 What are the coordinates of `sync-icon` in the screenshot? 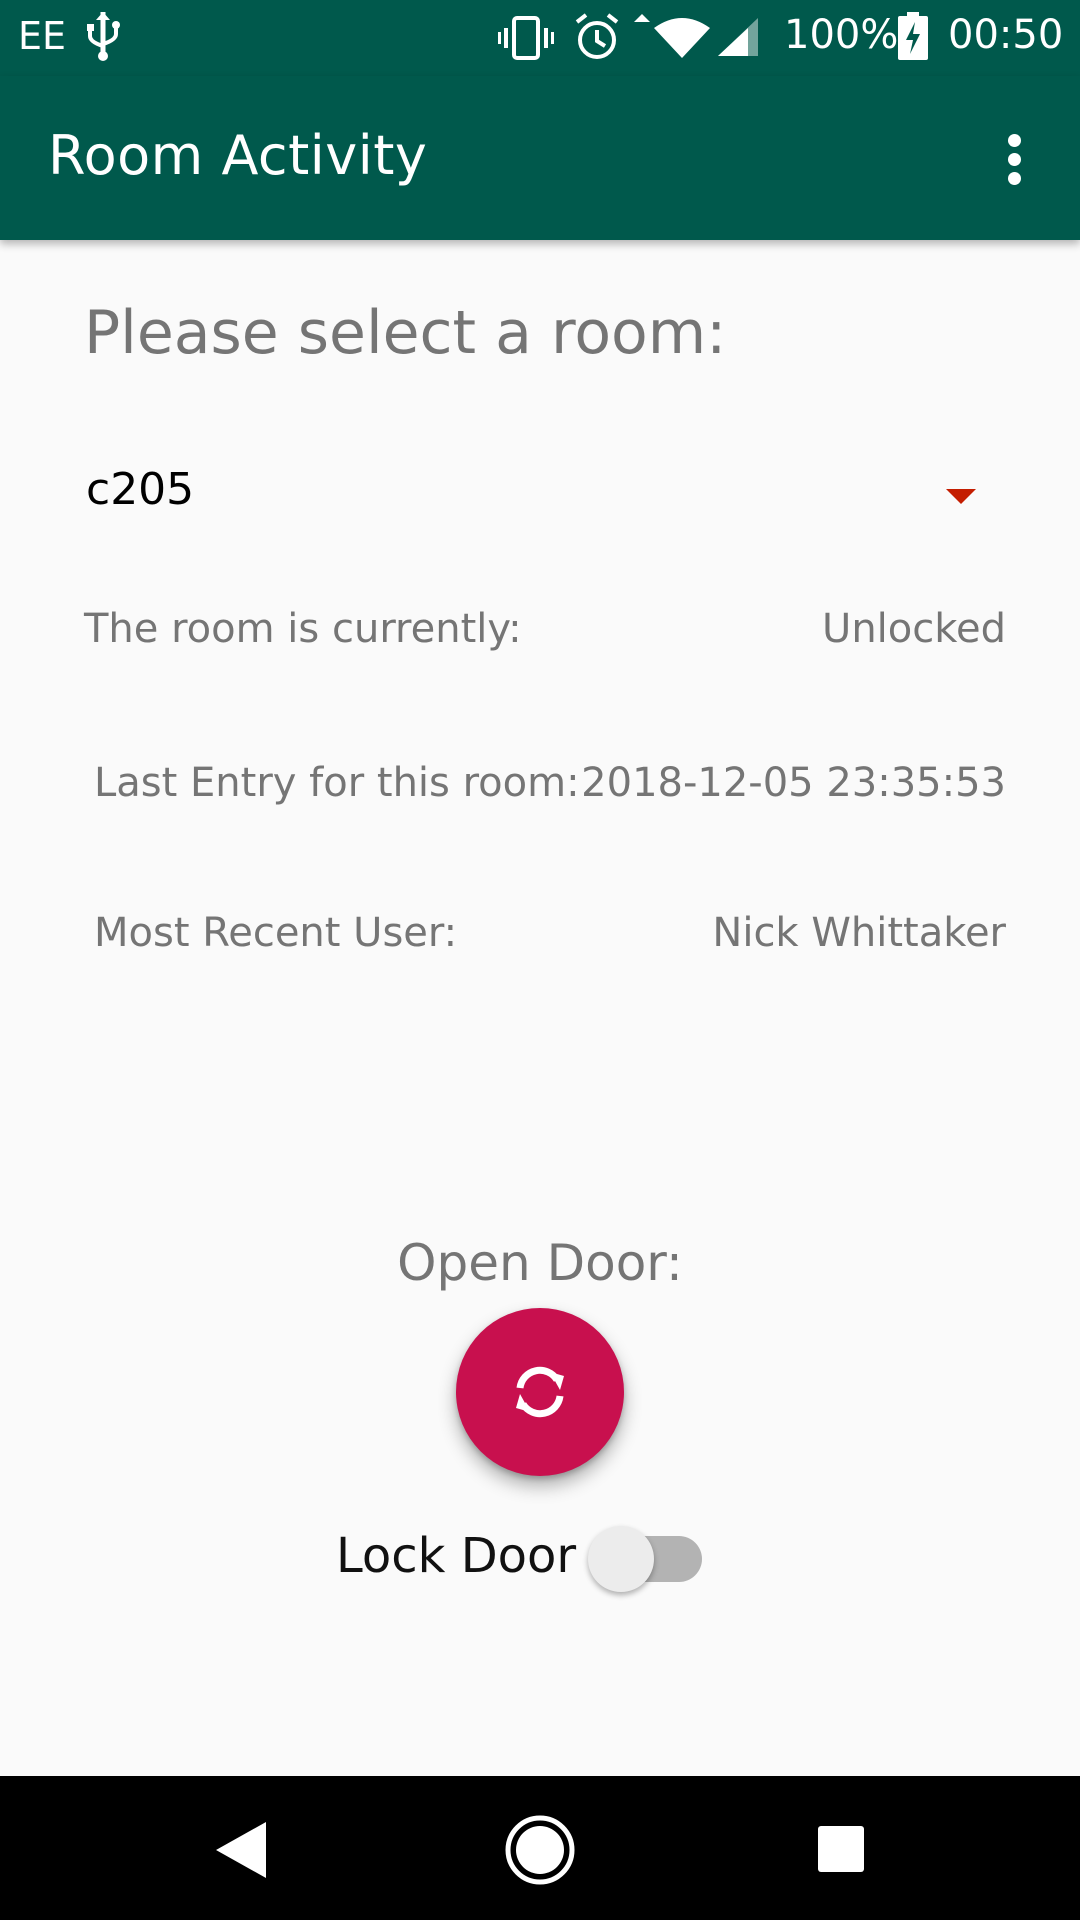 It's located at (540, 1392).